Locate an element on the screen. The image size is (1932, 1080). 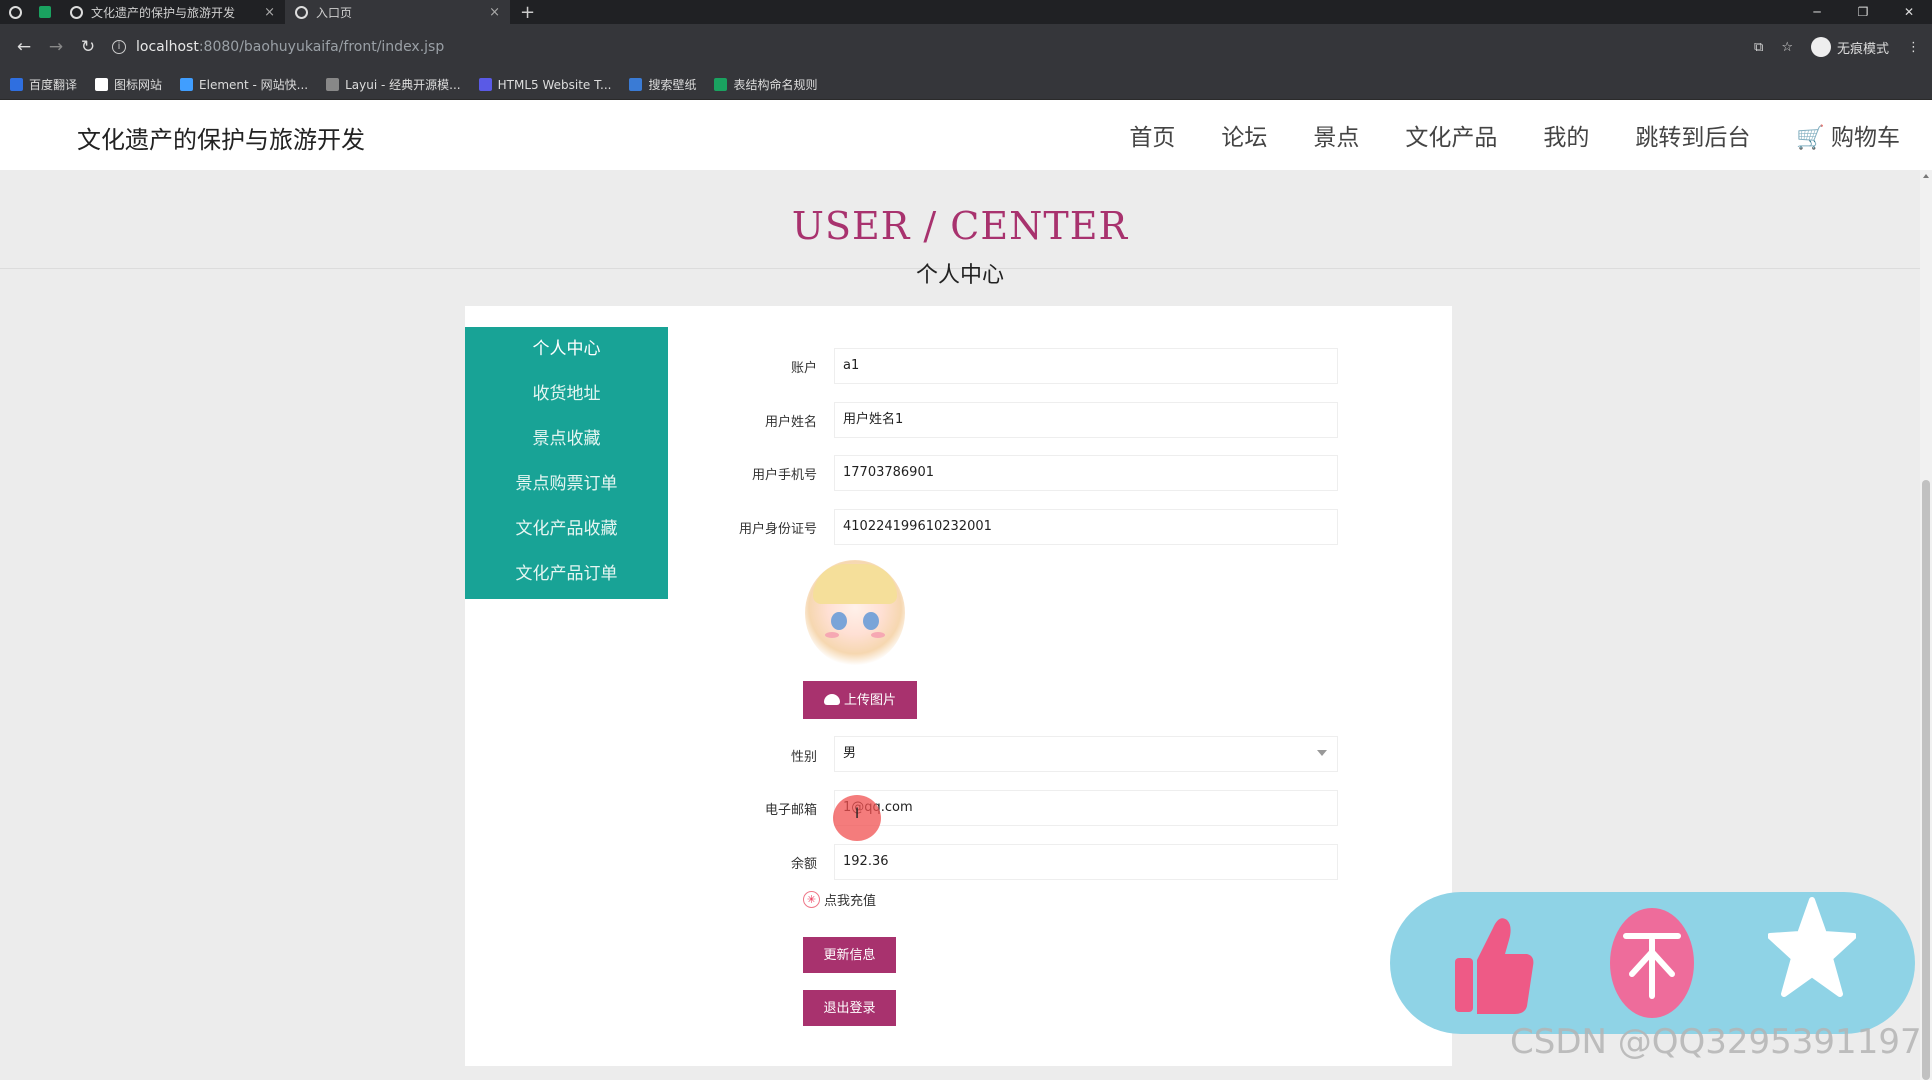
balance-field: 192.36 is located at coordinates (1086, 862).